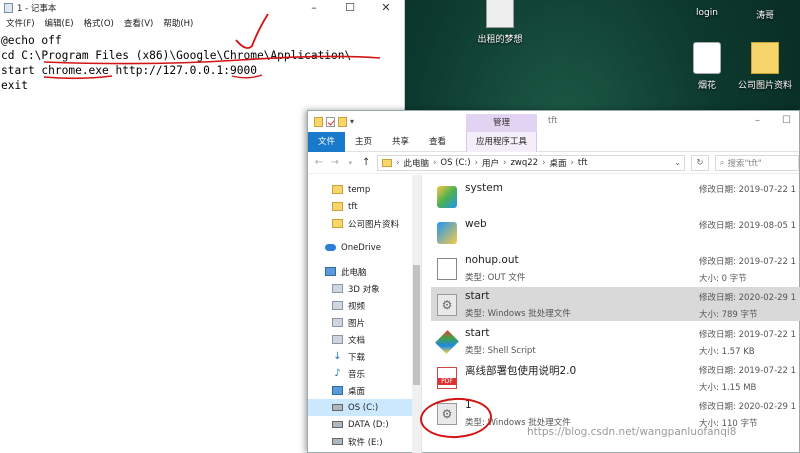 This screenshot has width=800, height=453. Describe the element at coordinates (337, 288) in the screenshot. I see `cube-icon` at that location.